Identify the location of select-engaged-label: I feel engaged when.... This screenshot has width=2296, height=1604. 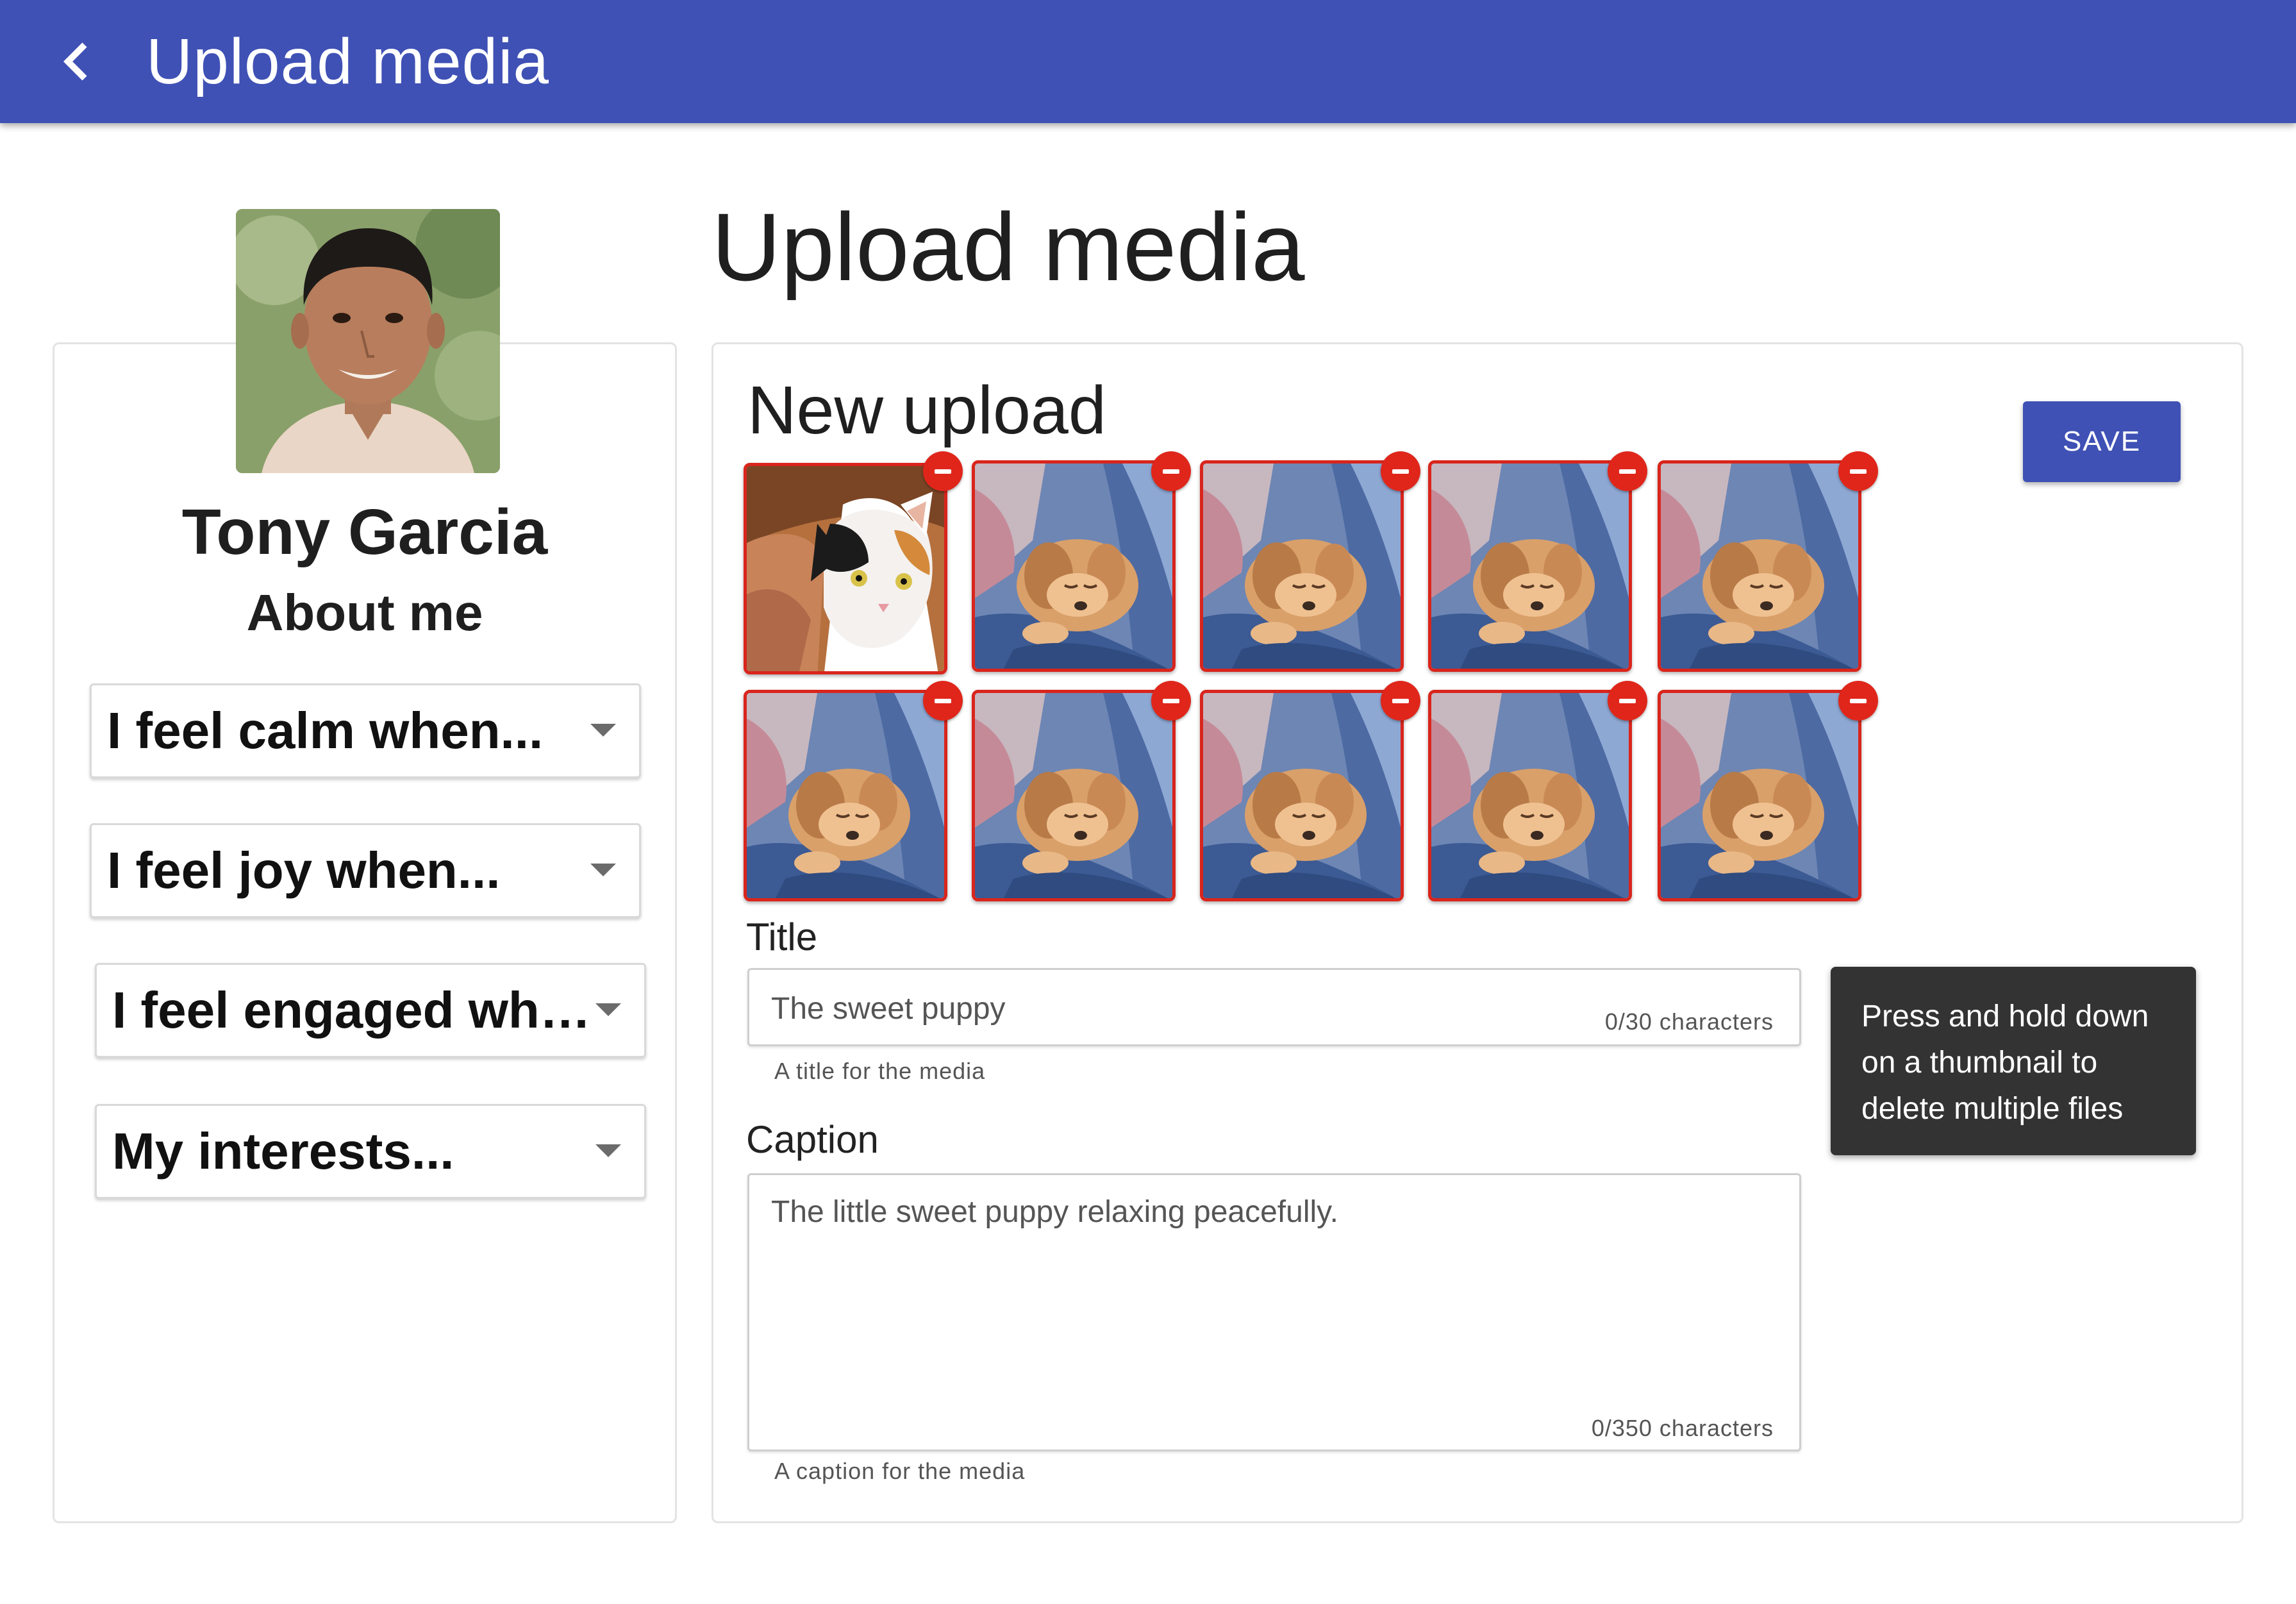
(355, 1010).